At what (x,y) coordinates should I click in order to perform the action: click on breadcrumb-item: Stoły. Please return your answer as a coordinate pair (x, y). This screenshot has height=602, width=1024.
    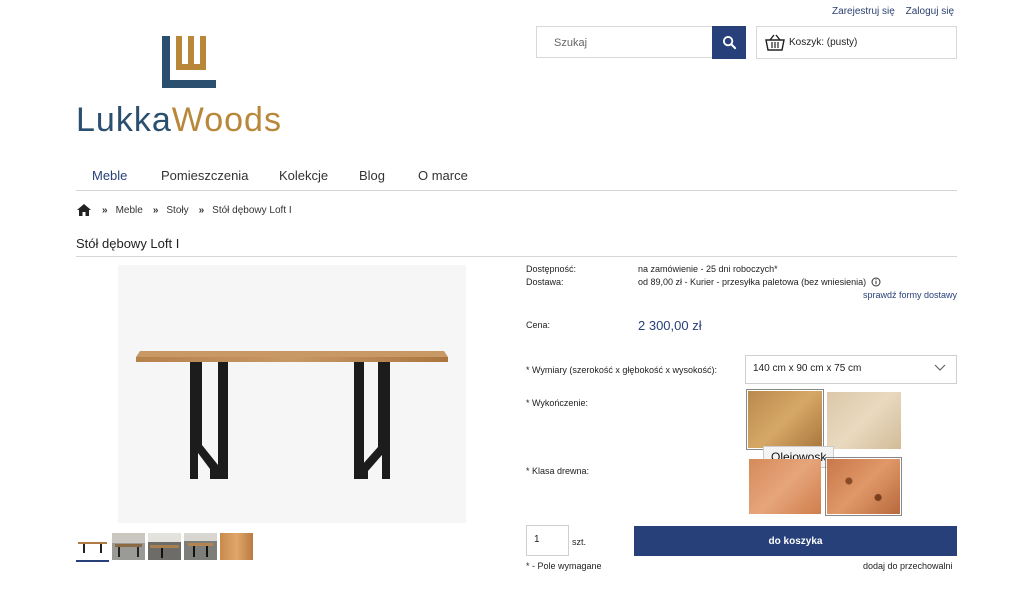
    Looking at the image, I should click on (177, 210).